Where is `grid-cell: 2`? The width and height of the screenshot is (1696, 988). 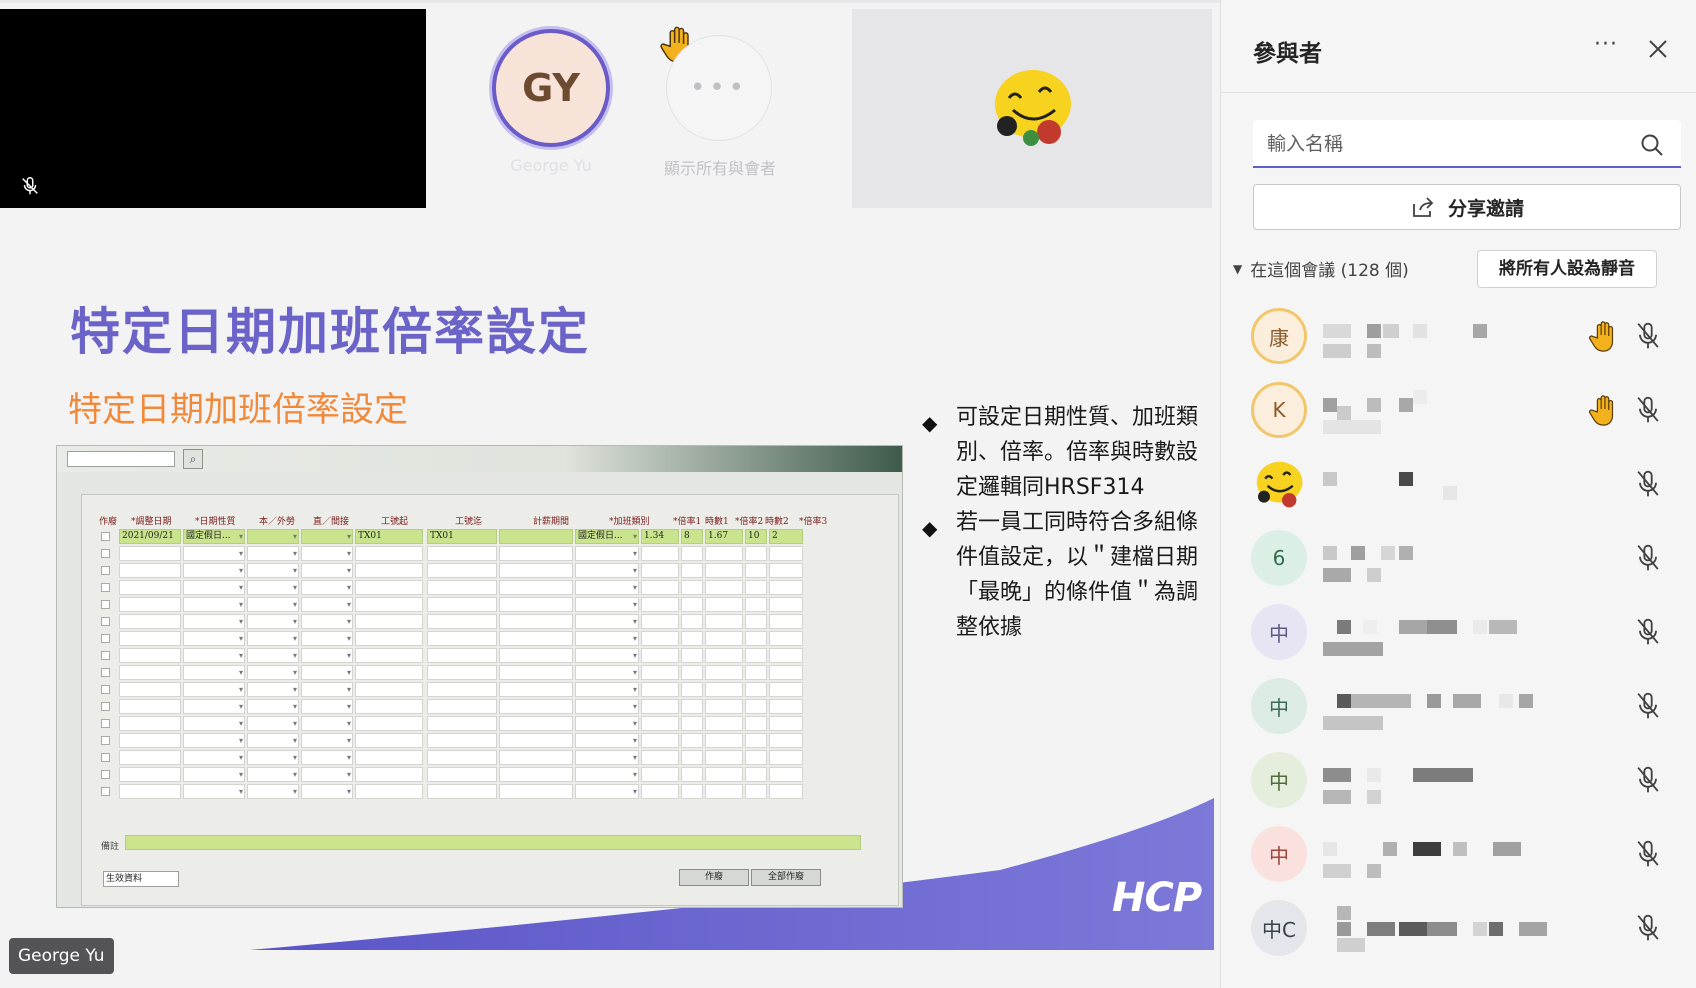
grid-cell: 2 is located at coordinates (786, 536).